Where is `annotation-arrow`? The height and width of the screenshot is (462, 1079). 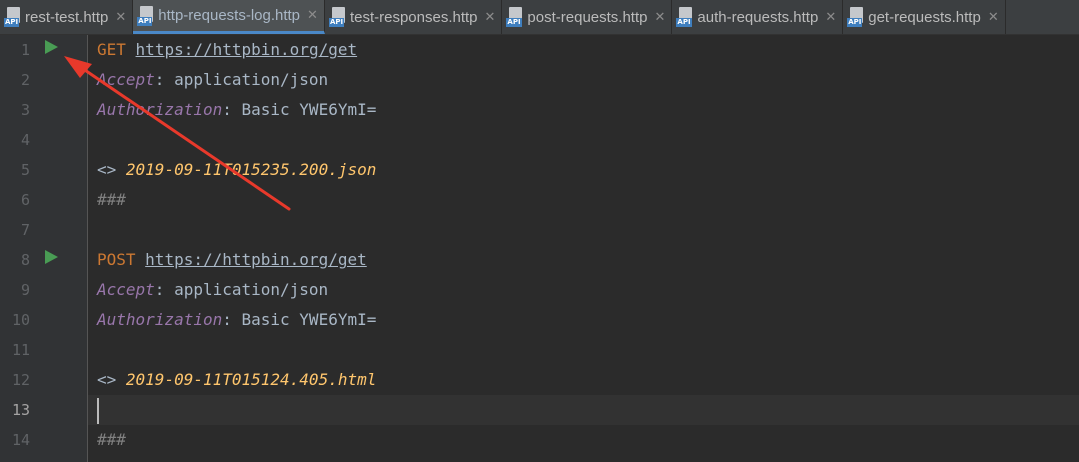 annotation-arrow is located at coordinates (177, 133).